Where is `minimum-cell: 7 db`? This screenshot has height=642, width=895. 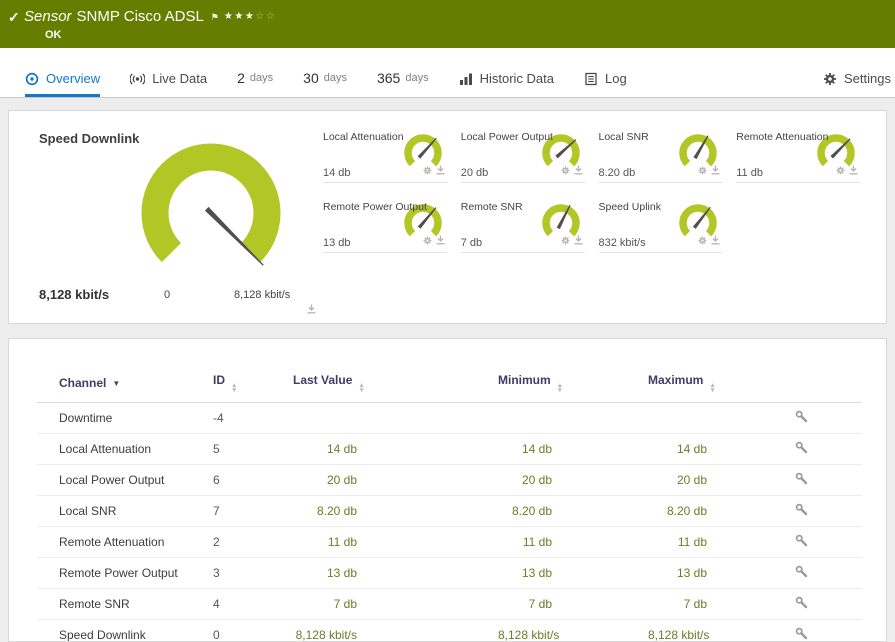 minimum-cell: 7 db is located at coordinates (567, 604).